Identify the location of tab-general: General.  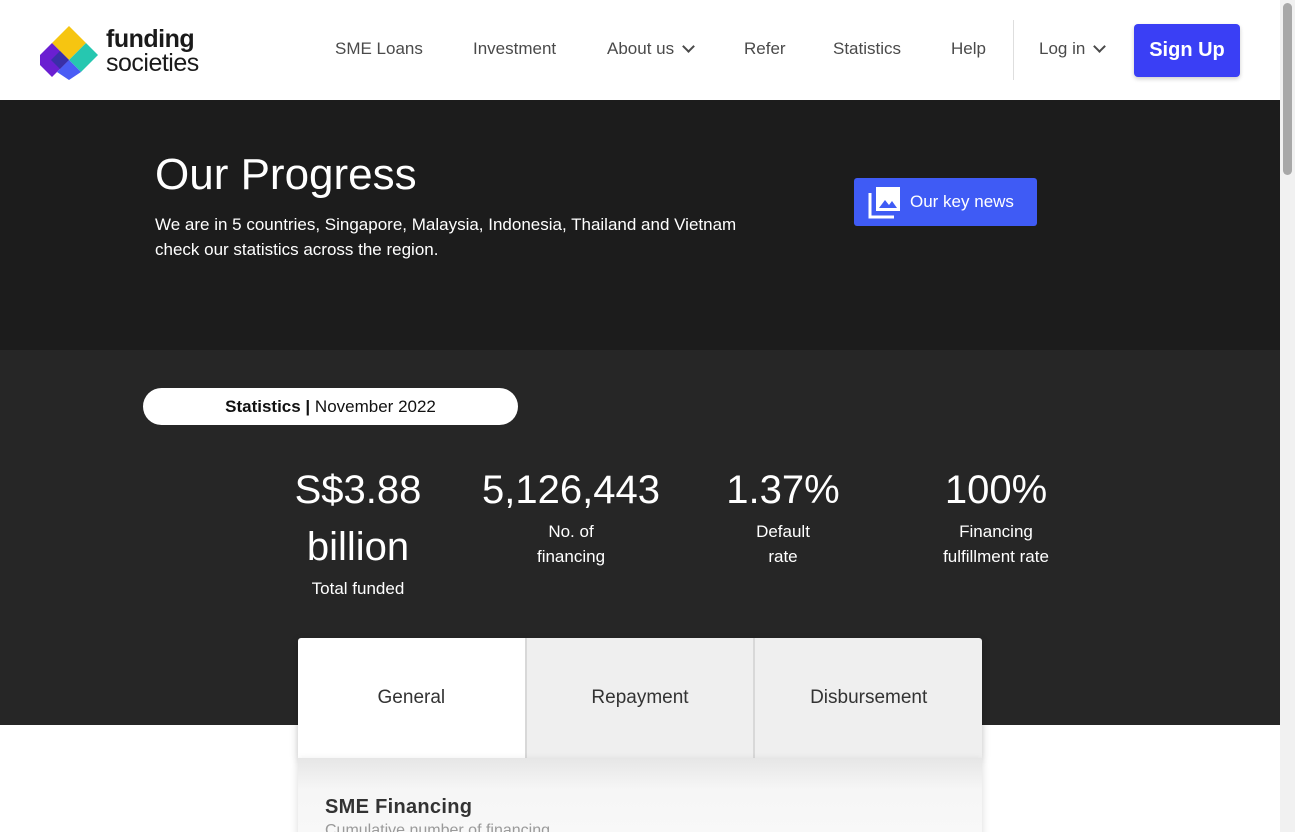
(411, 698).